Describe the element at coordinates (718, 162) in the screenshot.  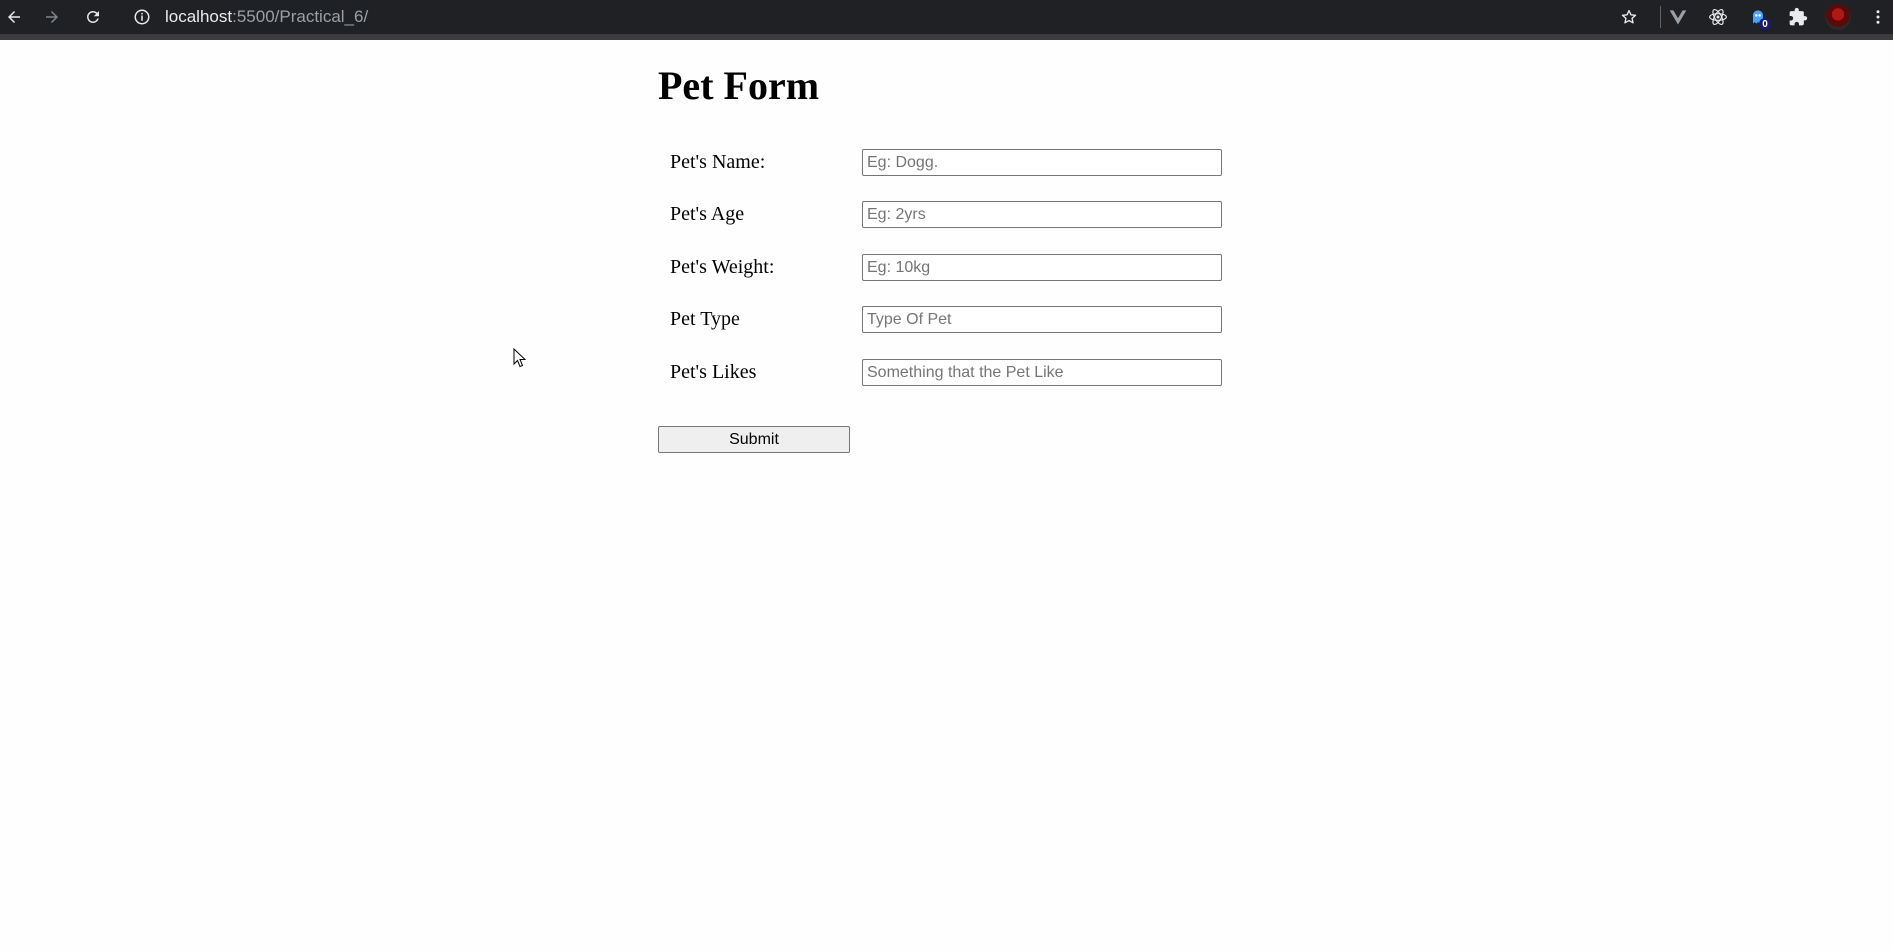
I see `pet-name-label: Pet's Name:` at that location.